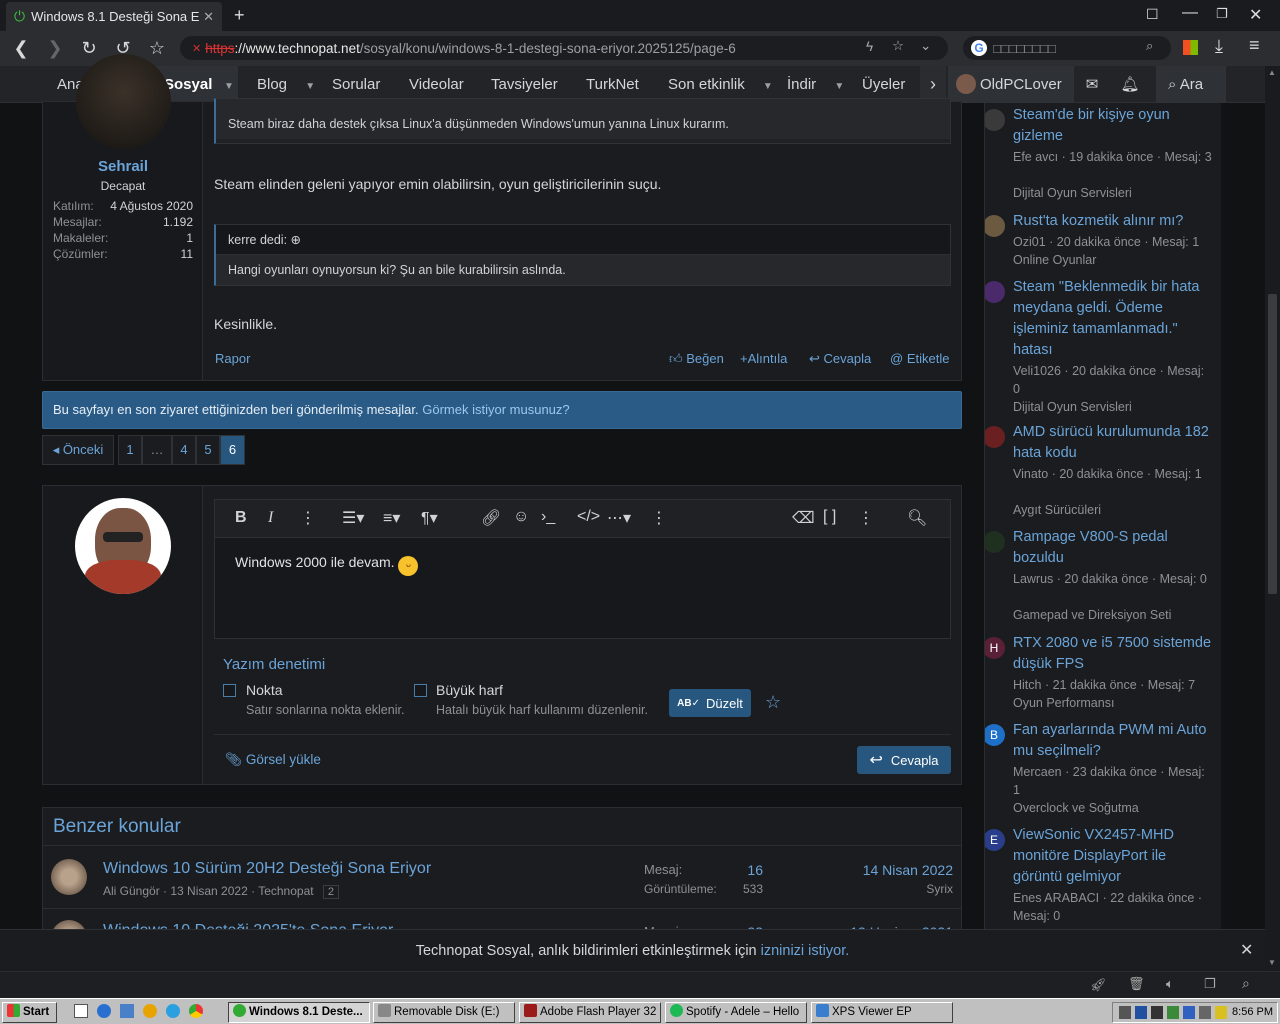 This screenshot has width=1280, height=1024. What do you see at coordinates (1170, 984) in the screenshot?
I see `volume-icon: 🔈︎` at bounding box center [1170, 984].